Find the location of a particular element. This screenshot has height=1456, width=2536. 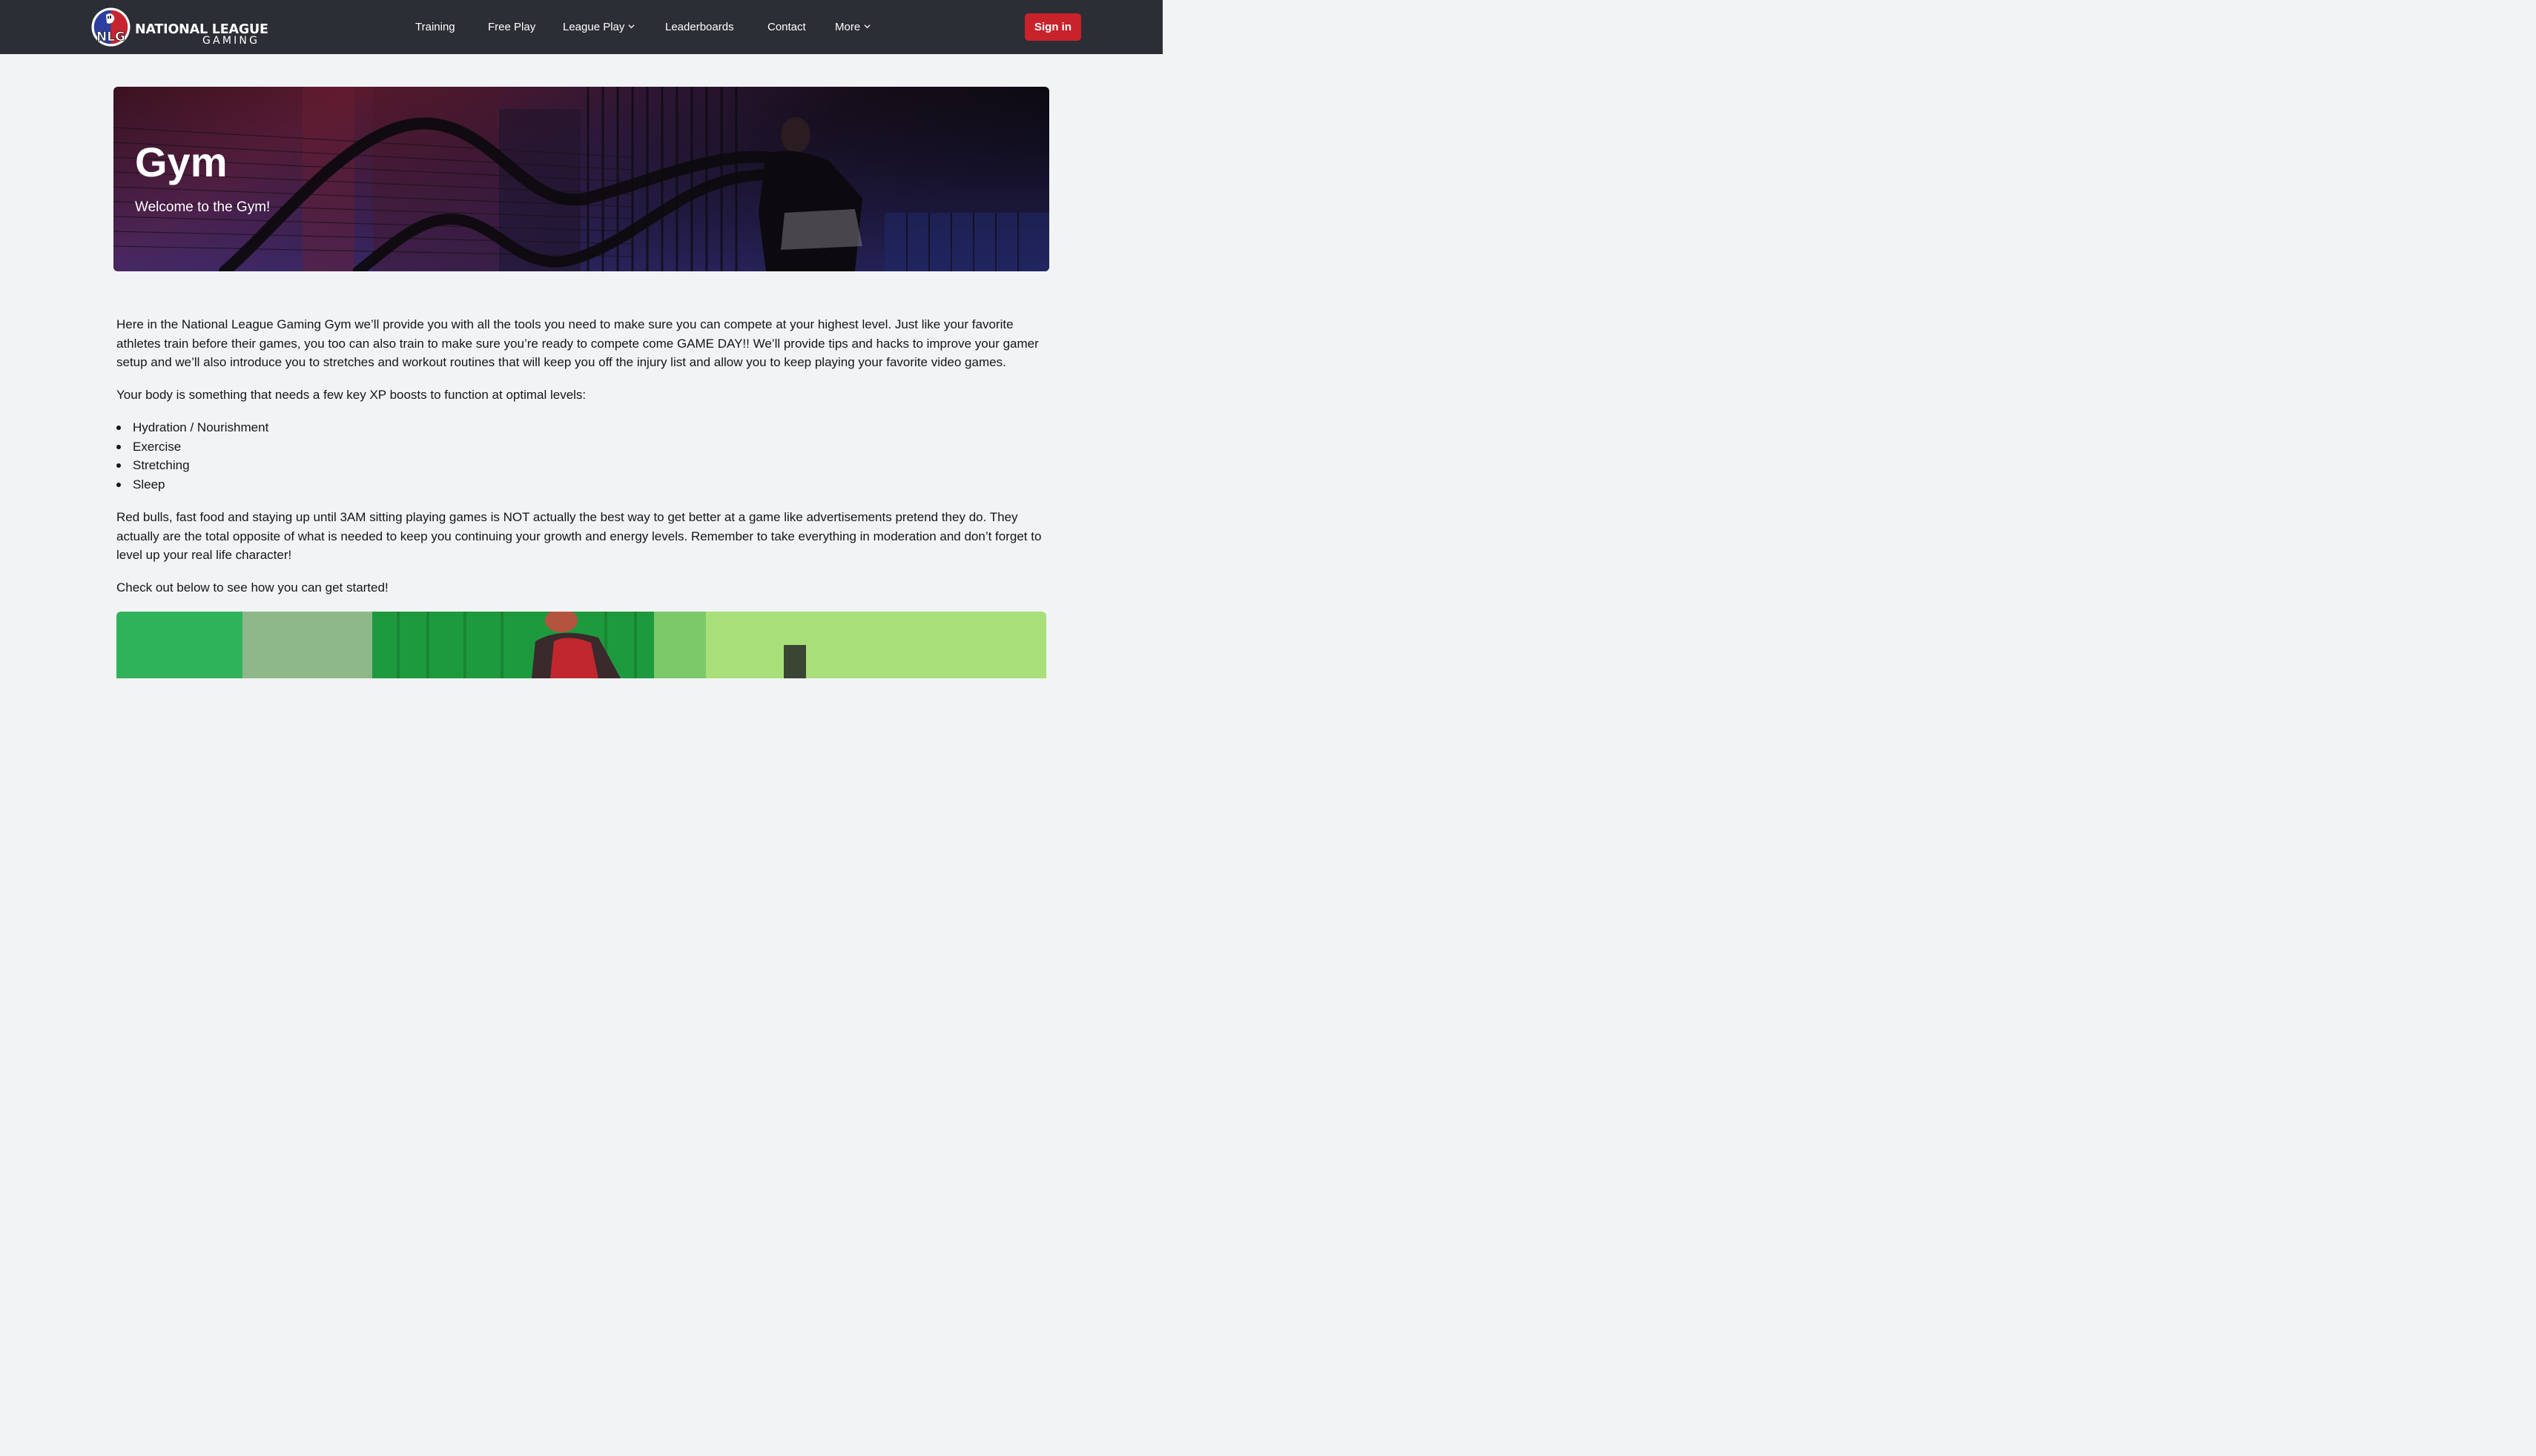

logo-badge-text: NLG is located at coordinates (111, 37).